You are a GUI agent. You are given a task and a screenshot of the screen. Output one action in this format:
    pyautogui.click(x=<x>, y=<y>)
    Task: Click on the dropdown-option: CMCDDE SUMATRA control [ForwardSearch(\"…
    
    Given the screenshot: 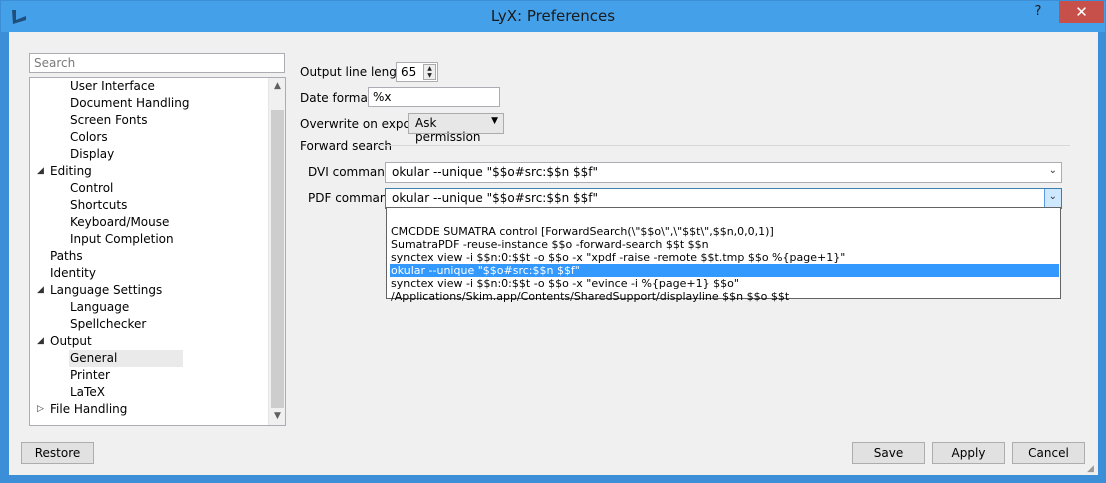 What is the action you would take?
    pyautogui.click(x=724, y=231)
    